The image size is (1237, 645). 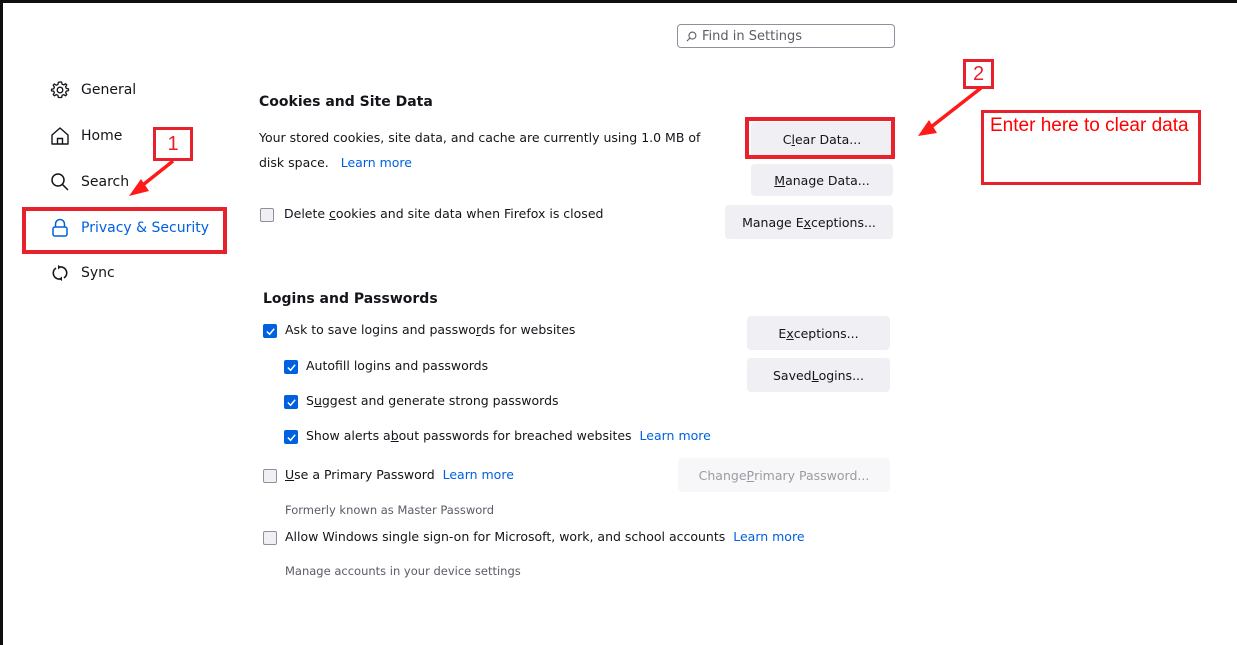 What do you see at coordinates (556, 141) in the screenshot?
I see `annotation-arrows` at bounding box center [556, 141].